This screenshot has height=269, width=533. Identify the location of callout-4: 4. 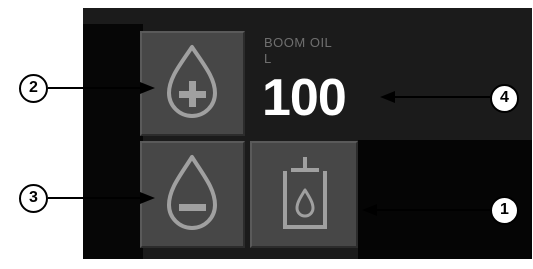
(504, 98).